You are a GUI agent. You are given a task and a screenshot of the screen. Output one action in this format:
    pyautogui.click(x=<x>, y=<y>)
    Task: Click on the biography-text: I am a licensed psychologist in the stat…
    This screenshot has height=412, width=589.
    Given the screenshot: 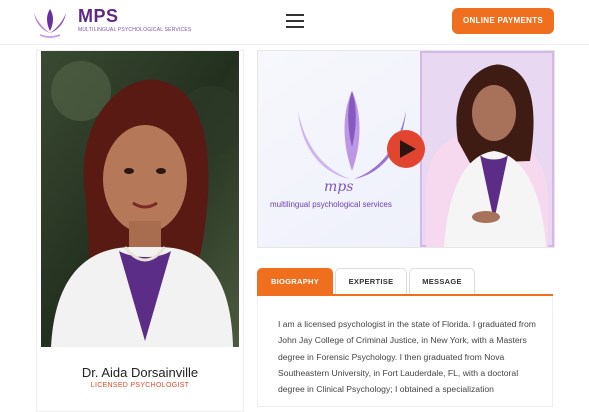 What is the action you would take?
    pyautogui.click(x=407, y=357)
    